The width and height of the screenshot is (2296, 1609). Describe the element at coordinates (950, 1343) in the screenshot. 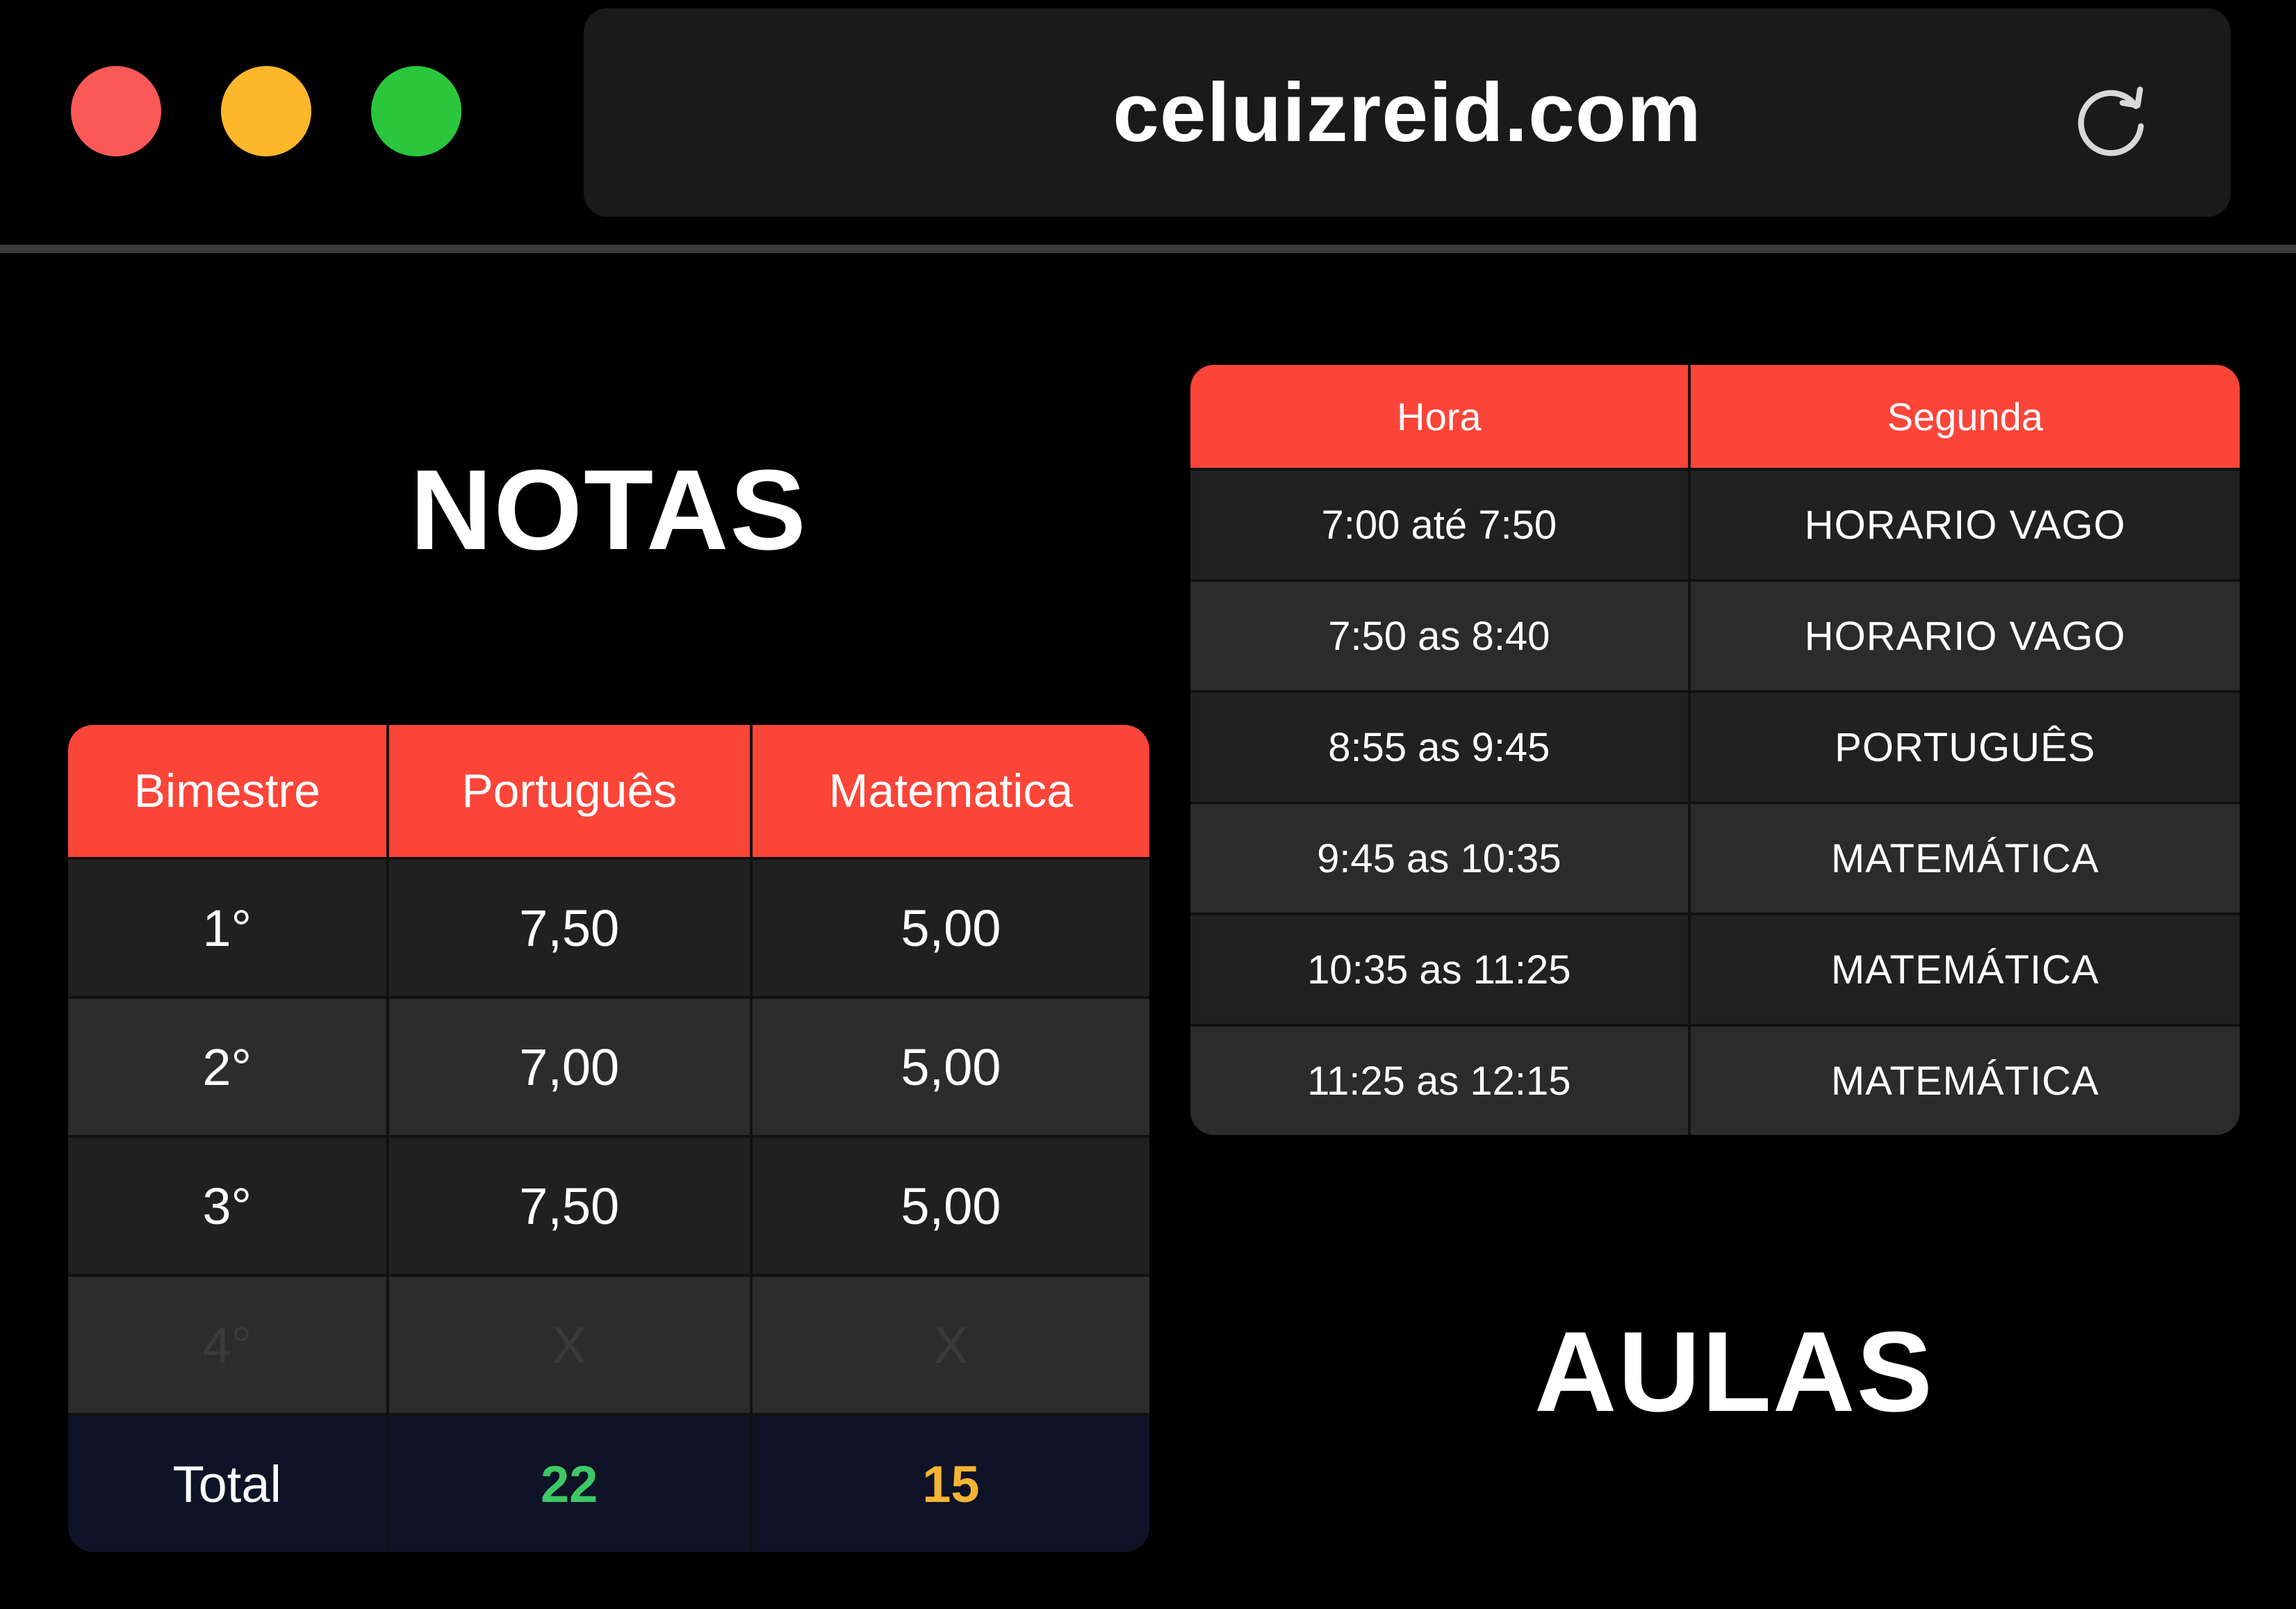

I see `matematica-grade-cell: X` at that location.